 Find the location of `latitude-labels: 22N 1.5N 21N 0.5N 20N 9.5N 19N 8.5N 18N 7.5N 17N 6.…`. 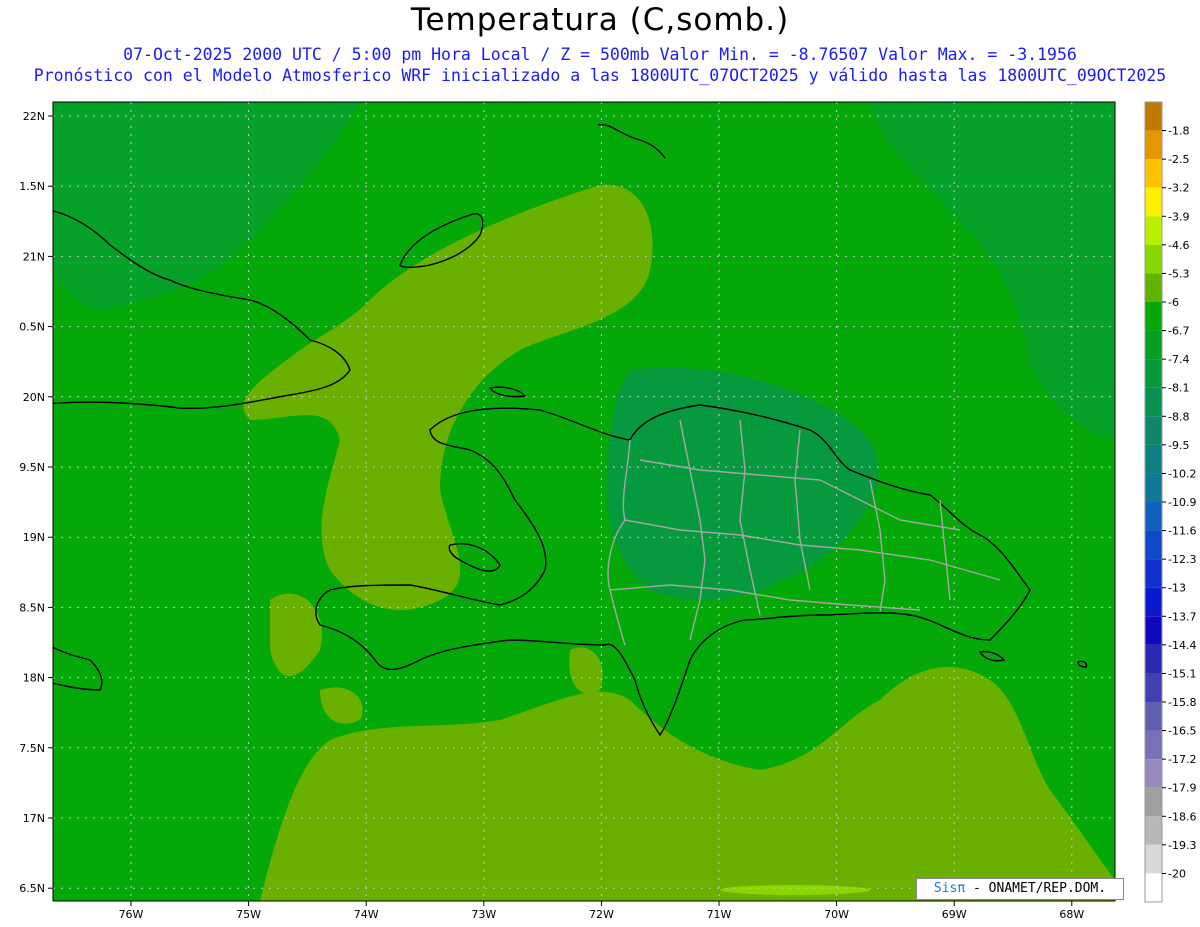

latitude-labels: 22N 1.5N 21N 0.5N 20N 9.5N 19N 8.5N 18N 7.5N 17N 6.… is located at coordinates (36, 502).